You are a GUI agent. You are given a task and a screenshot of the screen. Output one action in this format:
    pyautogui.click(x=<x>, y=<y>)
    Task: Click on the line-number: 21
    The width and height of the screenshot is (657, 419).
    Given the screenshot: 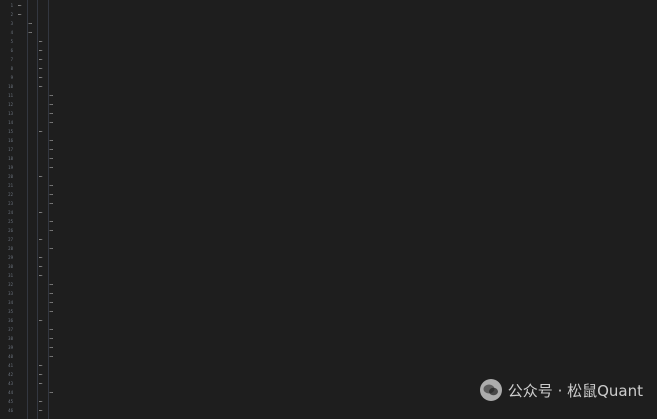 What is the action you would take?
    pyautogui.click(x=10, y=185)
    